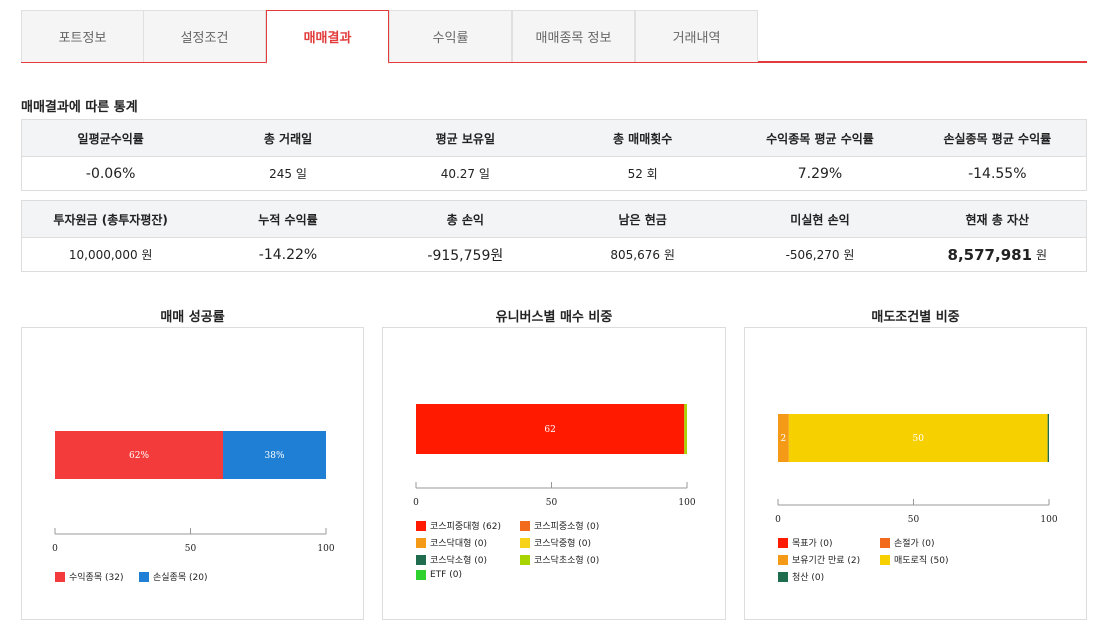  What do you see at coordinates (192, 473) in the screenshot?
I see `chart-success-rate: 62% 38% 0 50 100 수익종목 (32) 손실종목 (20)` at bounding box center [192, 473].